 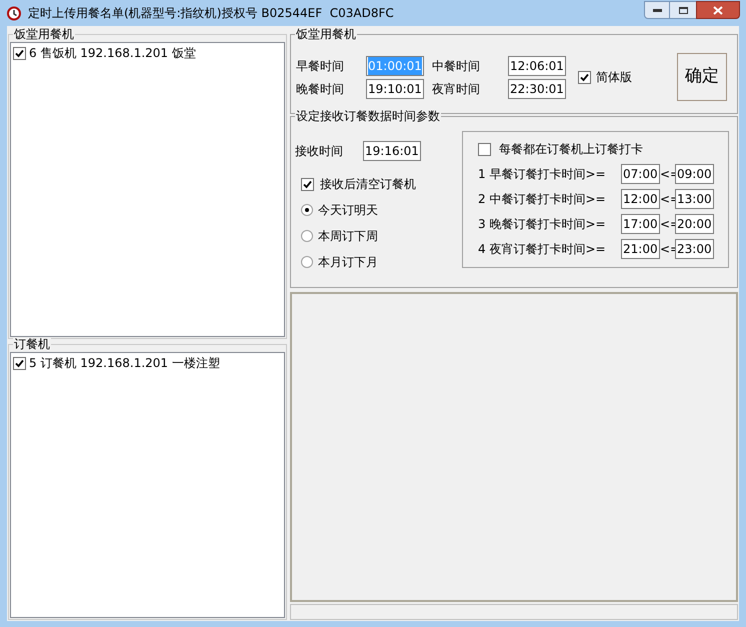 What do you see at coordinates (640, 199) in the screenshot?
I see `time-field: 12:00` at bounding box center [640, 199].